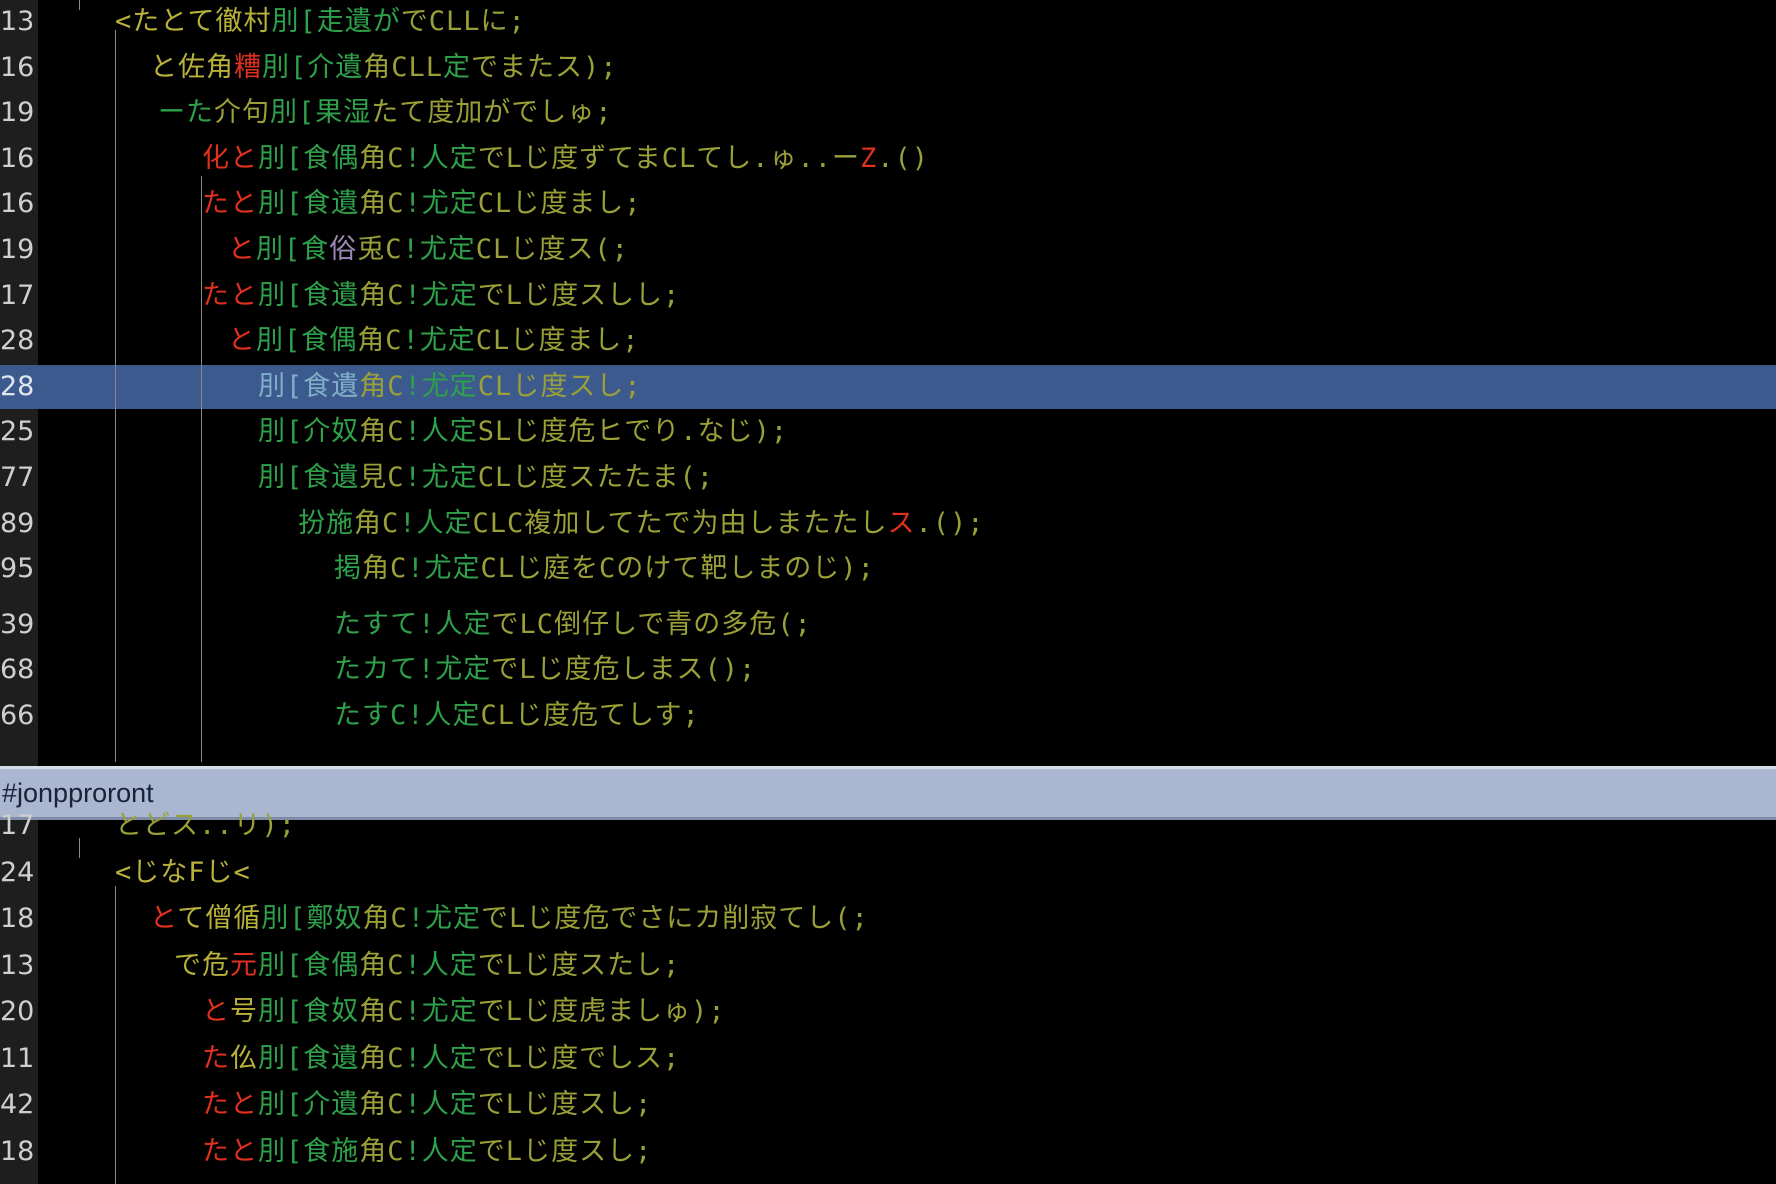  I want to click on code-token: 奴, so click(348, 918).